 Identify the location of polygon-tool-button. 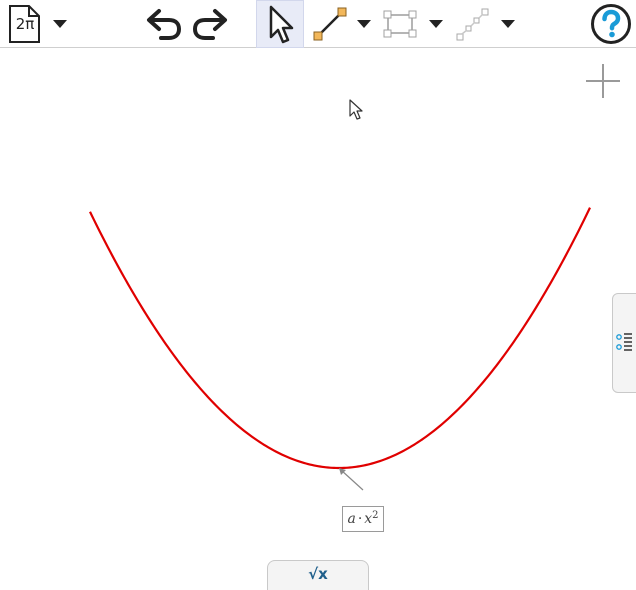
(400, 24).